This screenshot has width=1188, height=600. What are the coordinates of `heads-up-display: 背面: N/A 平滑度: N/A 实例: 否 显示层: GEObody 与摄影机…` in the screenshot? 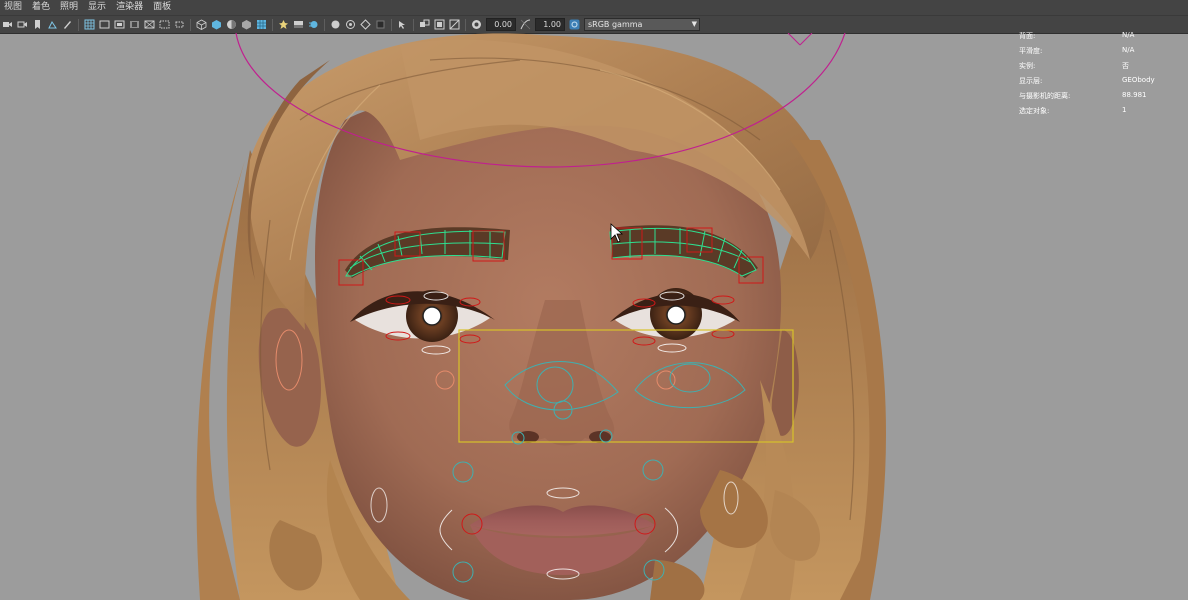 It's located at (1099, 75).